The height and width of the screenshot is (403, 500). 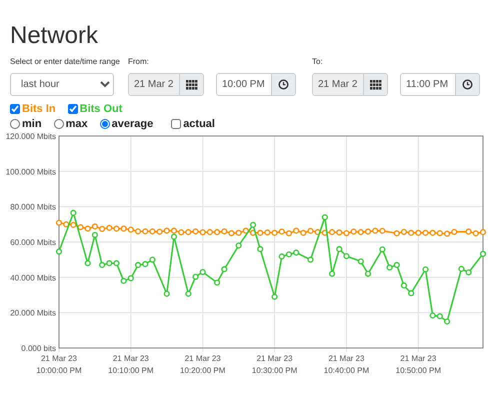 What do you see at coordinates (31, 171) in the screenshot?
I see `y-axis-label: 100.000 Mbits` at bounding box center [31, 171].